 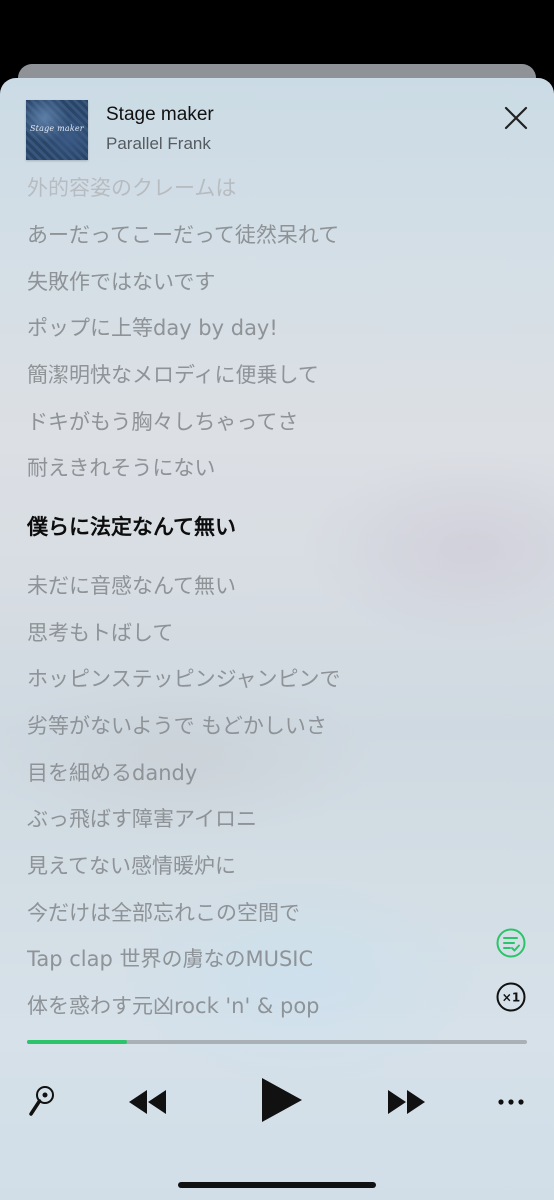 I want to click on lyric-line: 簡潔明快なメロディに便乗して, so click(x=173, y=374).